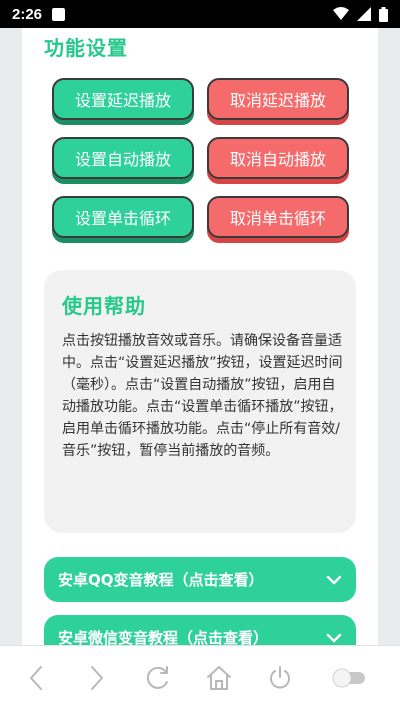  Describe the element at coordinates (280, 678) in the screenshot. I see `power-icon` at that location.